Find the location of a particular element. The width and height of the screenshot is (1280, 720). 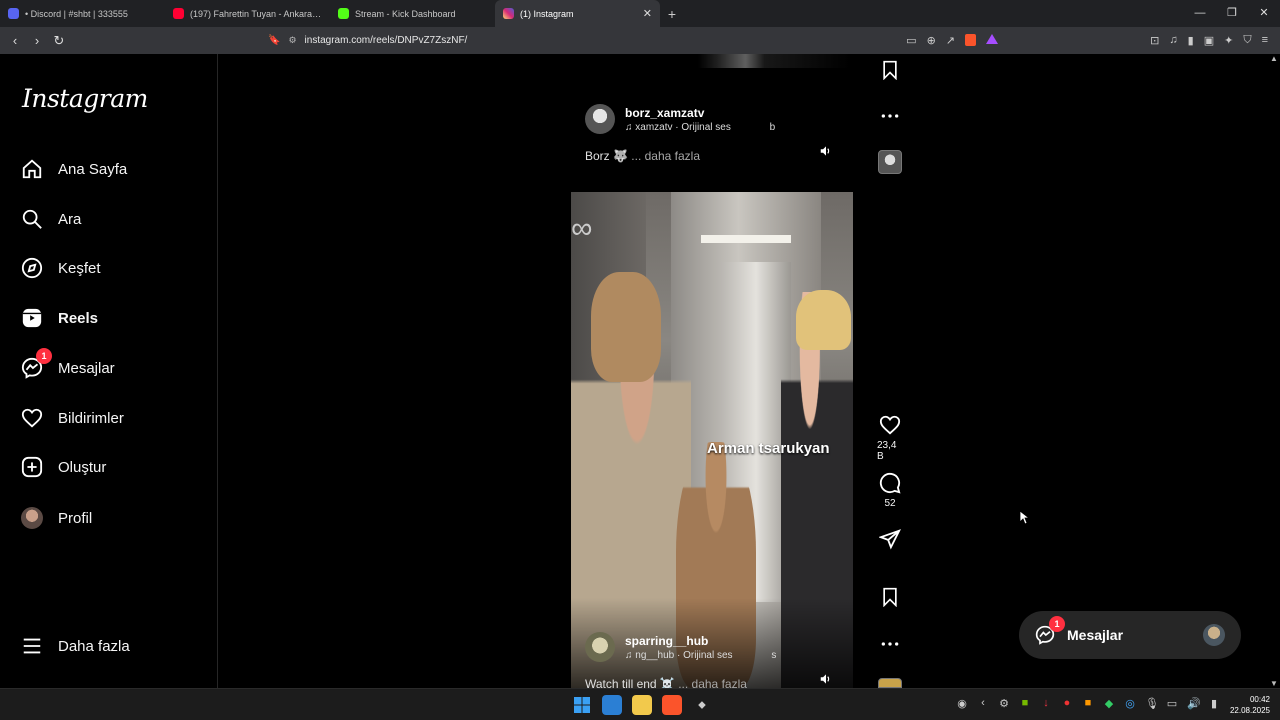

taskbar-clock: 00:42 22.08.2025 is located at coordinates (1250, 705).